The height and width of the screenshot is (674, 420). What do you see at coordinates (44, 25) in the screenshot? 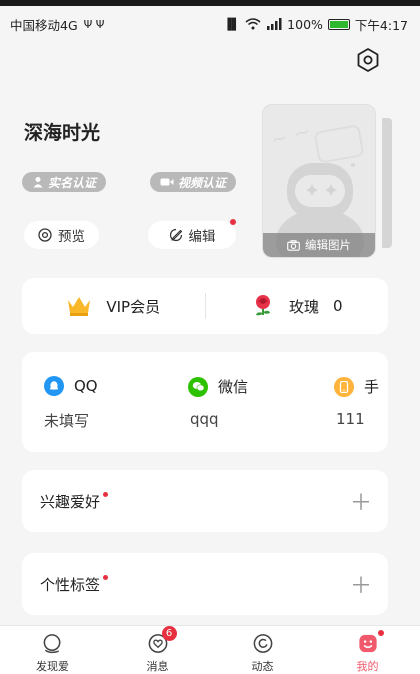
I see `carrier-label: 中国移动4G` at bounding box center [44, 25].